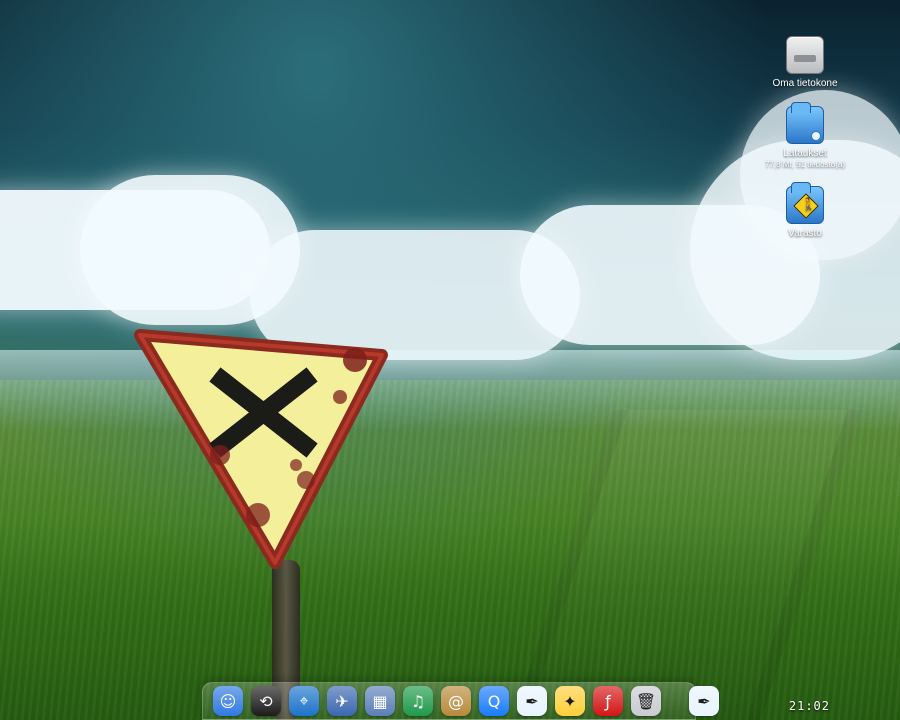  I want to click on dock-icon: ☺, so click(228, 701).